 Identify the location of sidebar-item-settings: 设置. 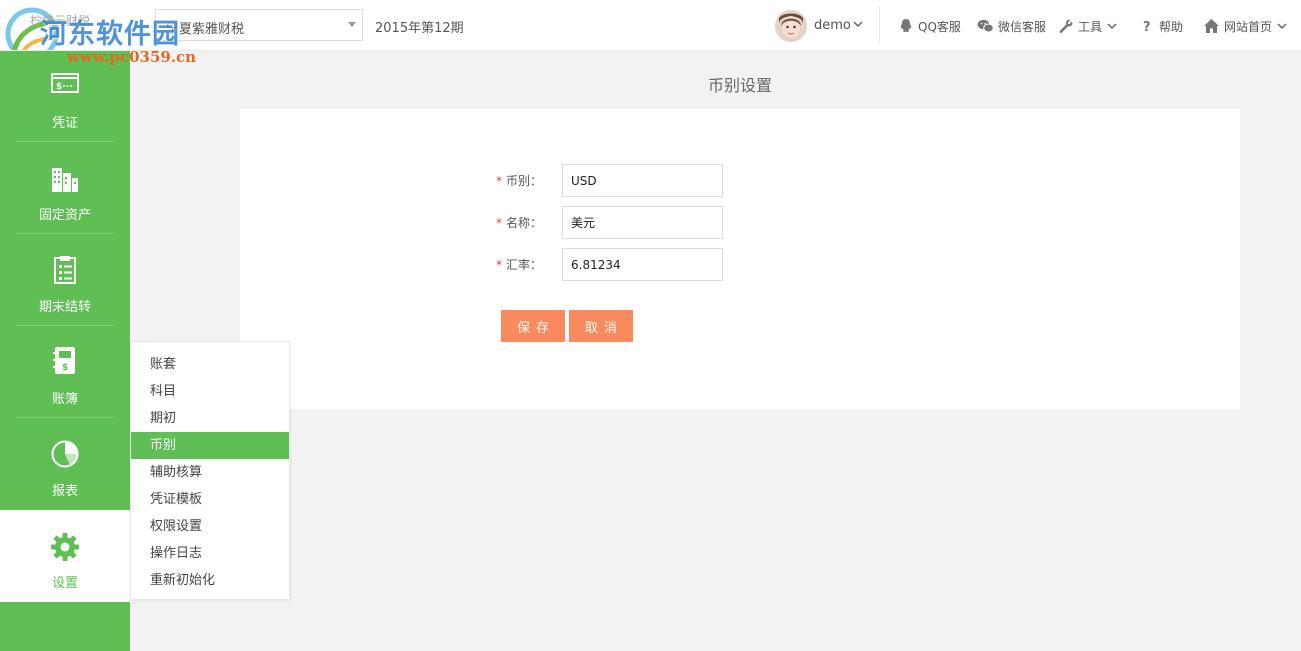
(65, 556).